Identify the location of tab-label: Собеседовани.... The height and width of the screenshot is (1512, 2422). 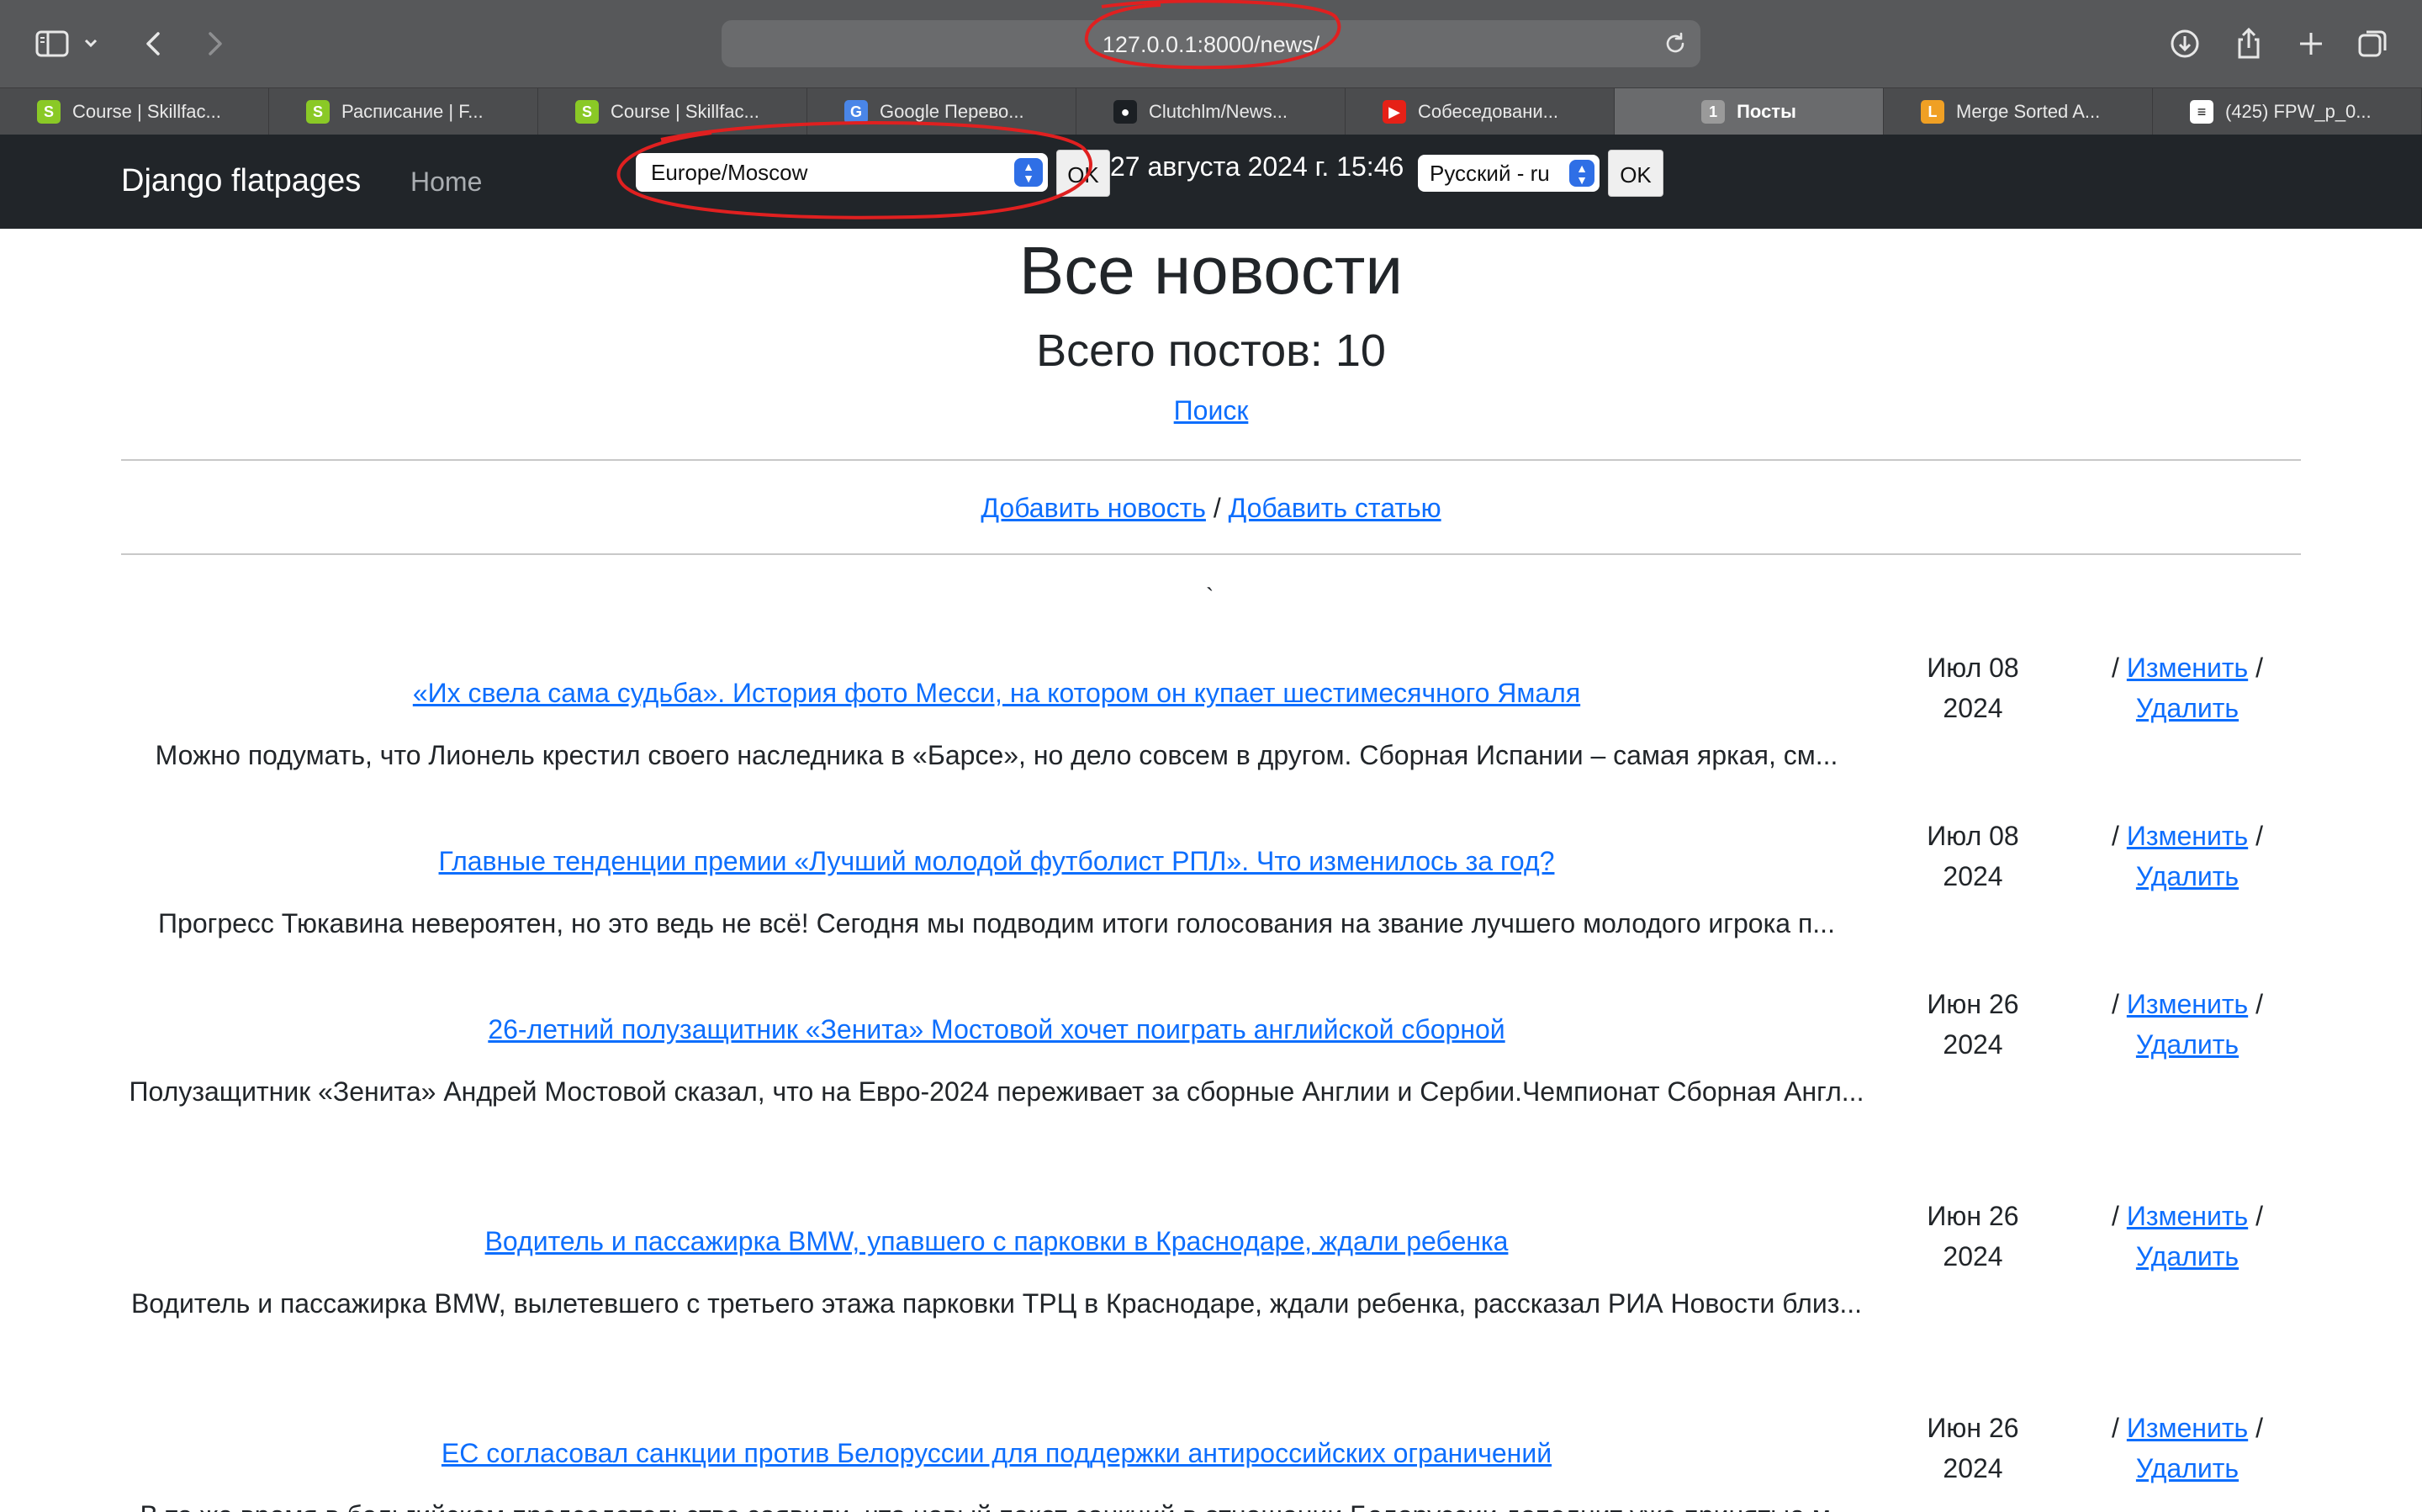
(1488, 111).